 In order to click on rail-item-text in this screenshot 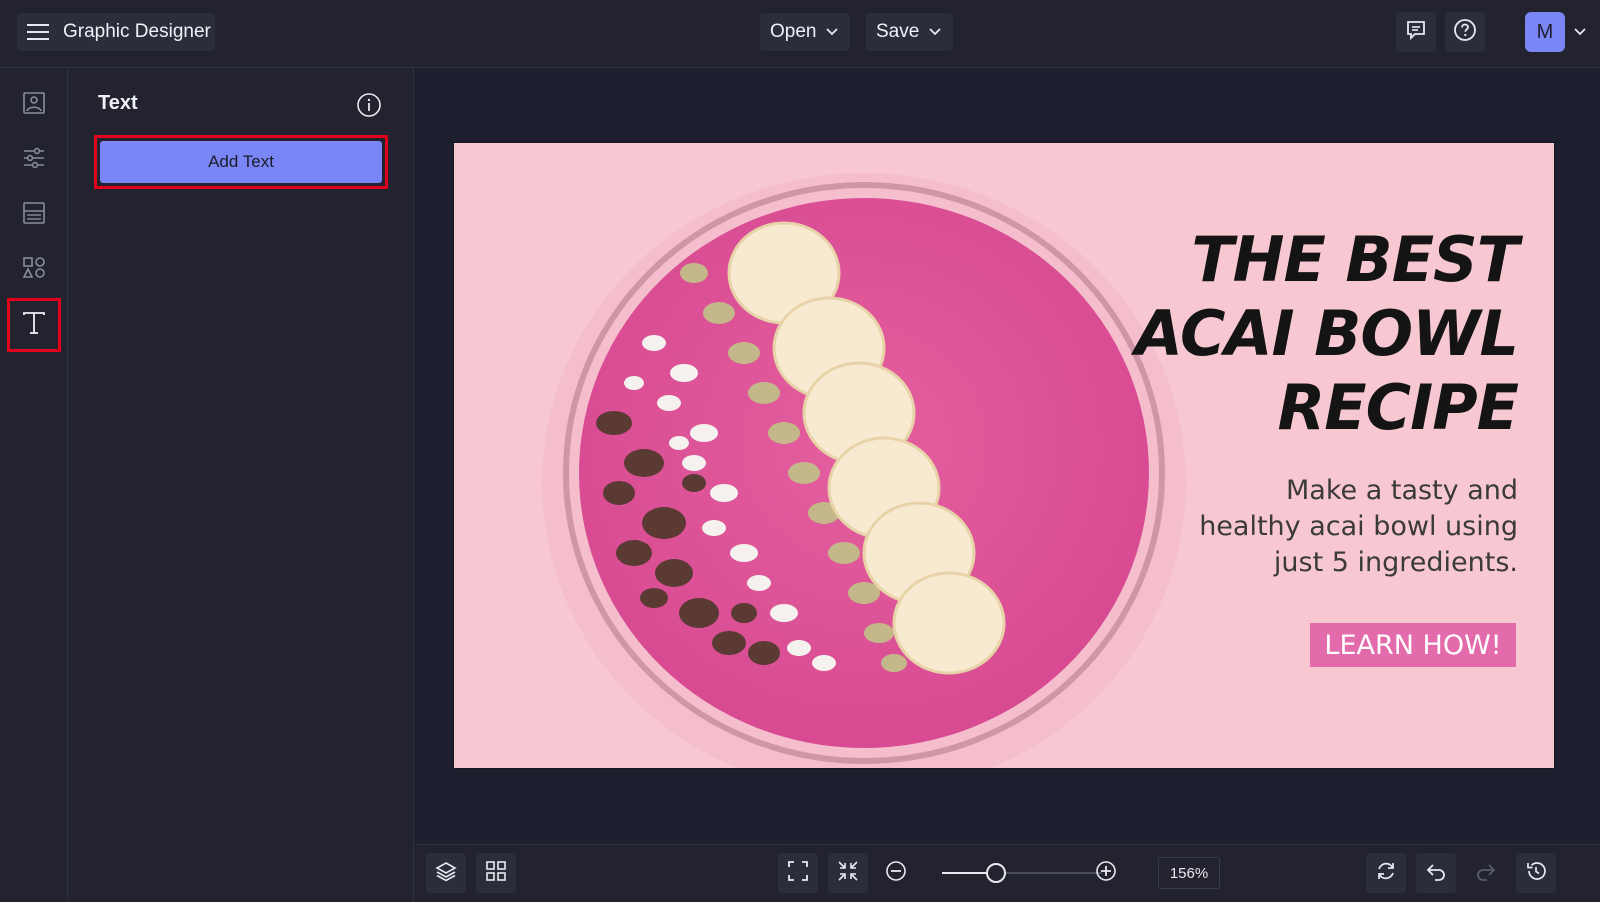, I will do `click(34, 325)`.